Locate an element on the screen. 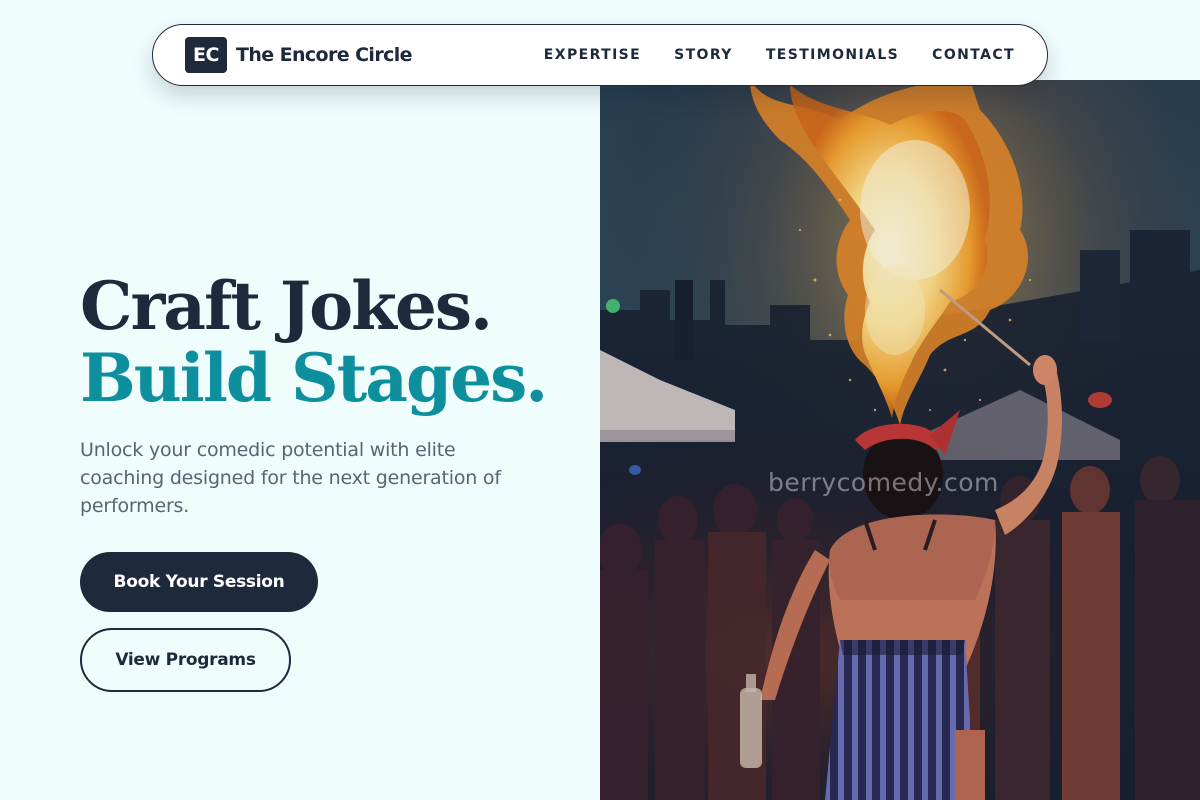  brand-name: The Encore Circle is located at coordinates (324, 55).